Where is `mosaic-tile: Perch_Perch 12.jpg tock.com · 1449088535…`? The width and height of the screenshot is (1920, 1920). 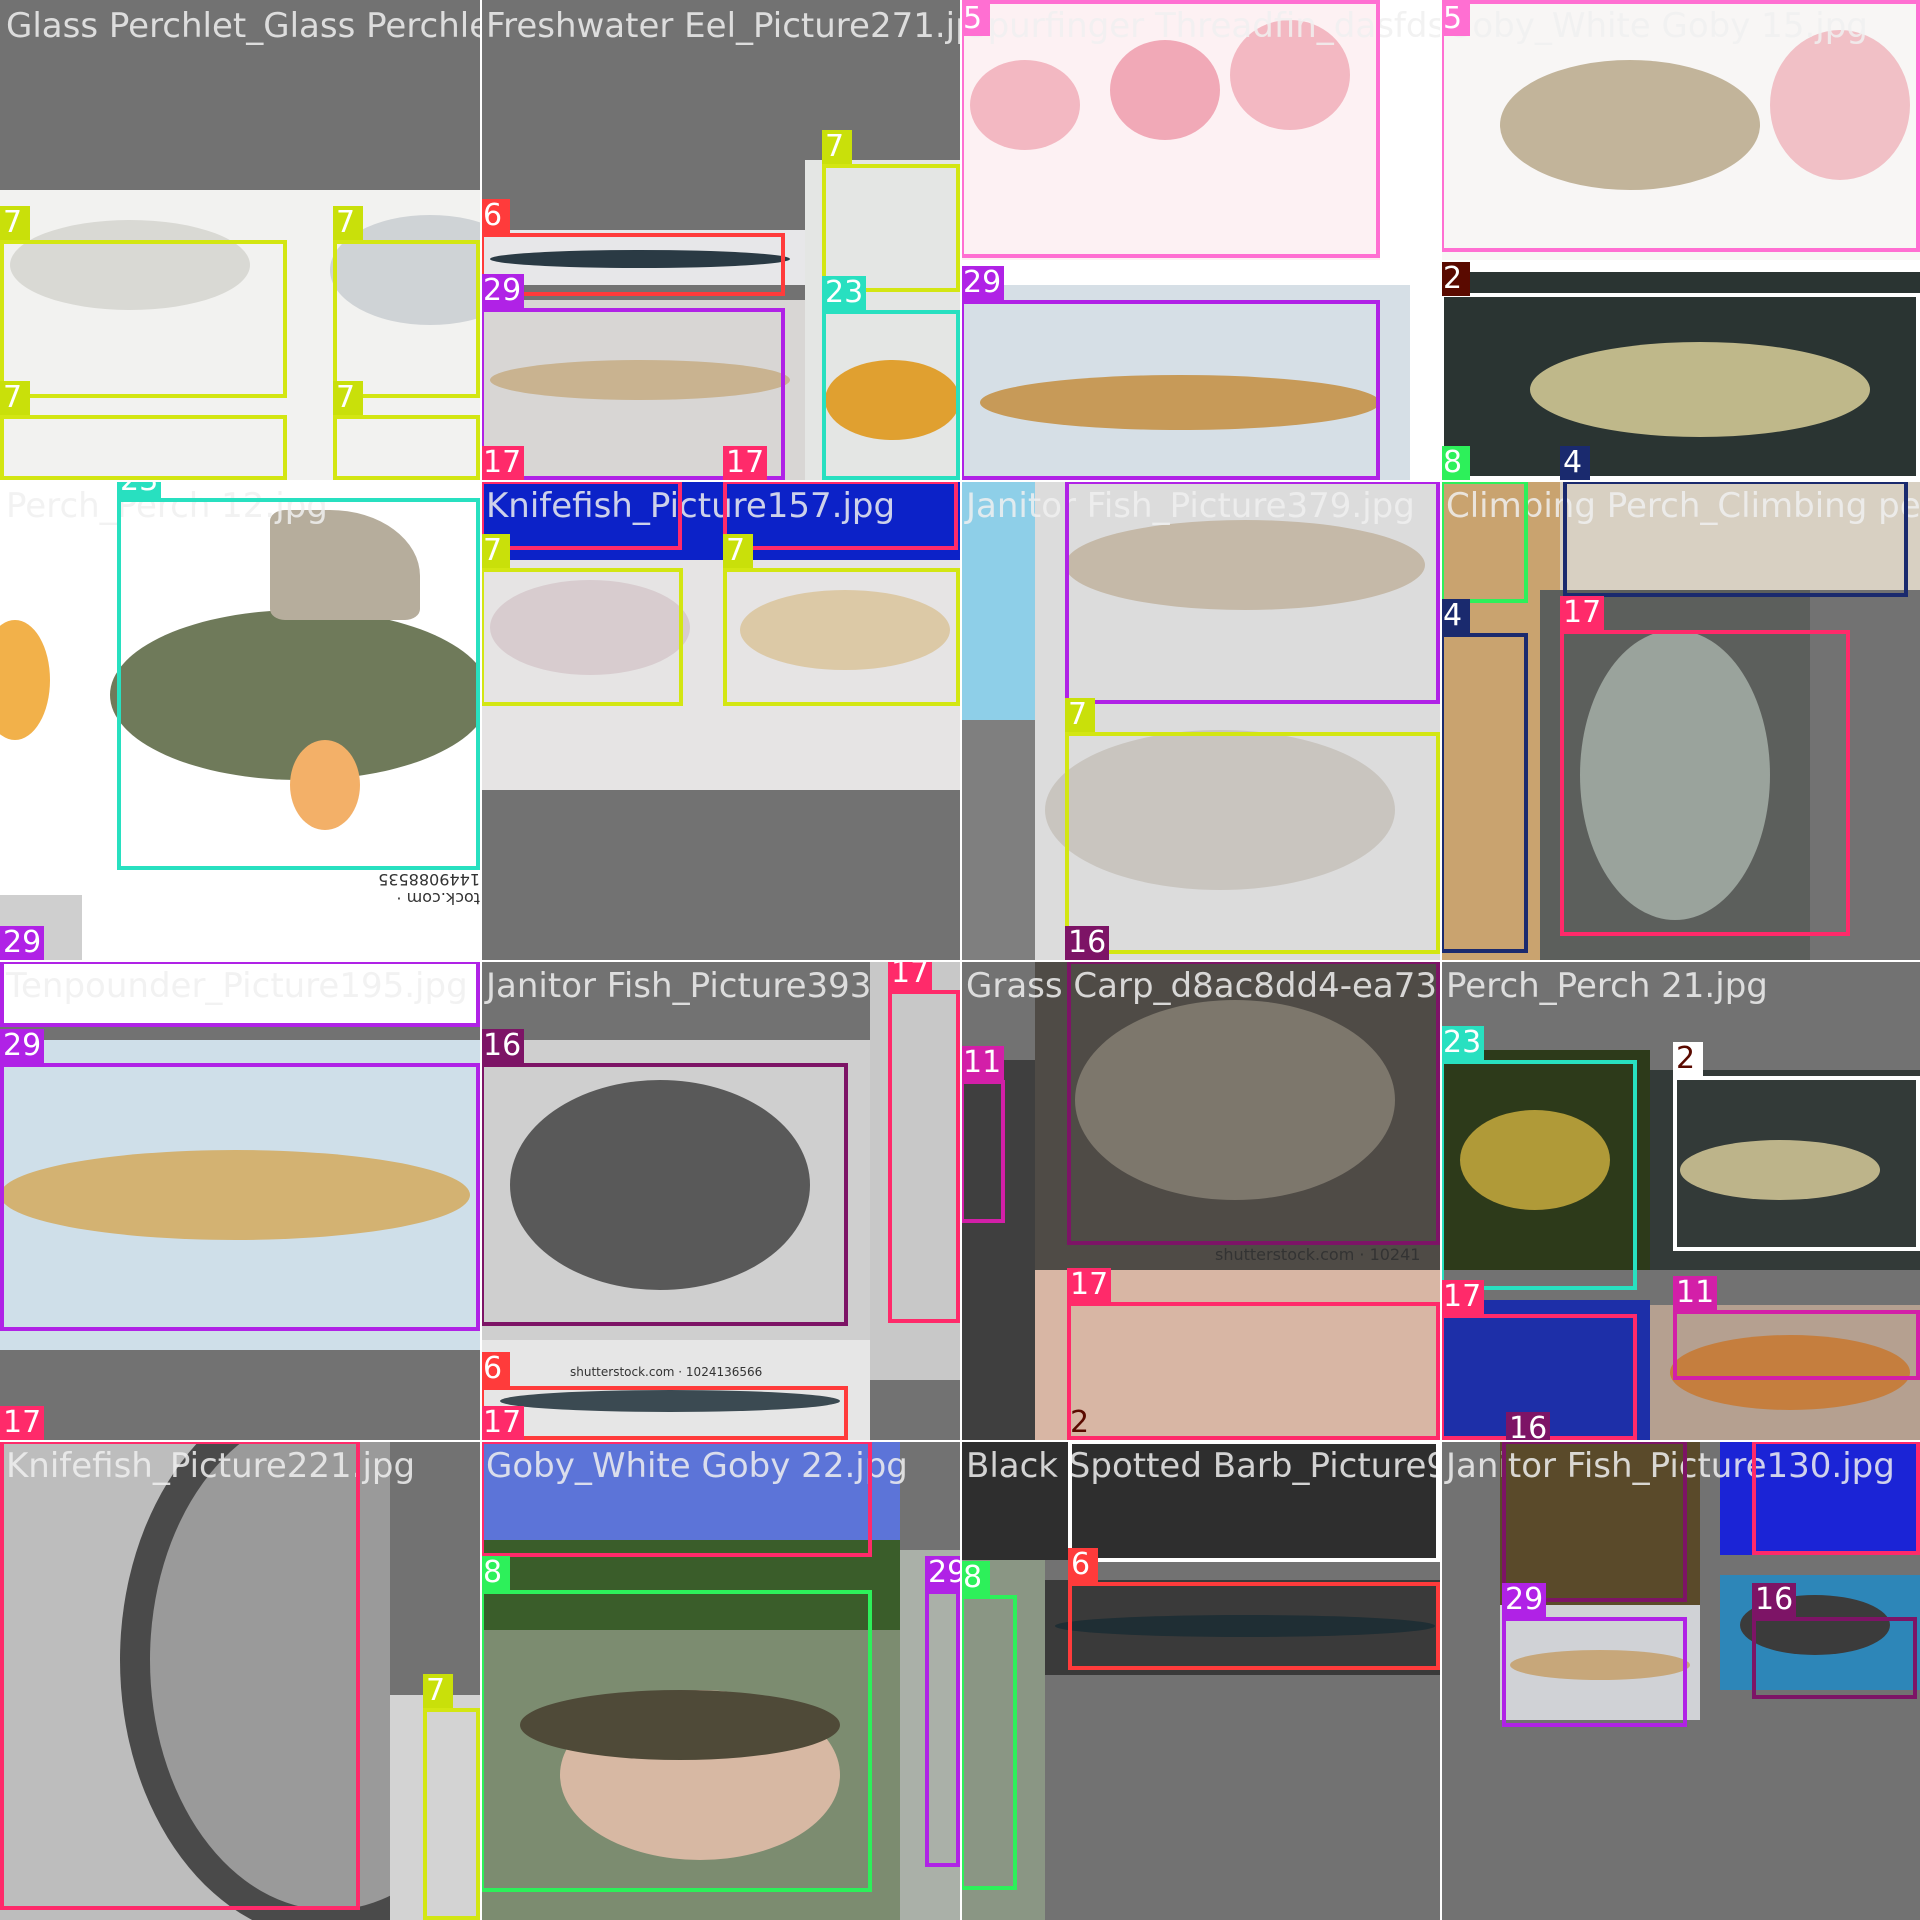
mosaic-tile: Perch_Perch 12.jpg tock.com · 1449088535… is located at coordinates (240, 720).